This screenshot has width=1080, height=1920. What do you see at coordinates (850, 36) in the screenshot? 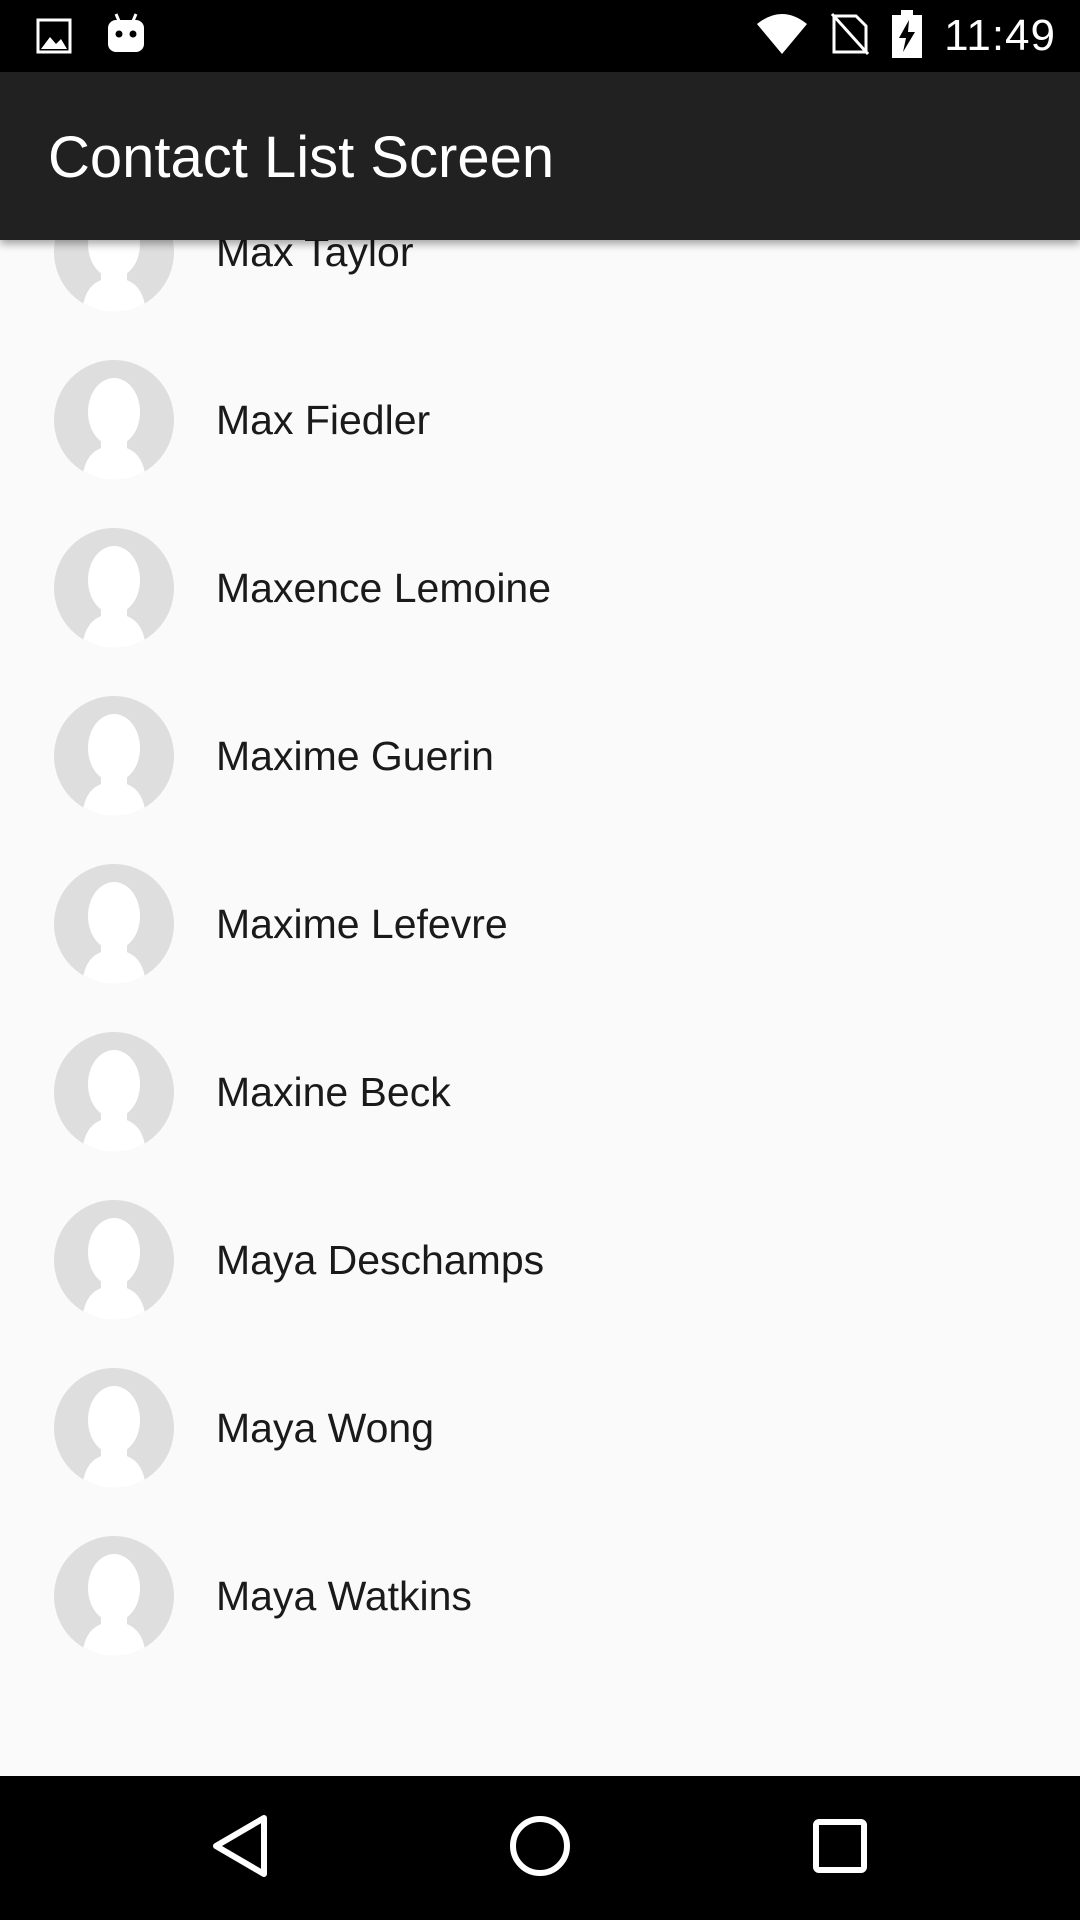
I see `no-sim-icon` at bounding box center [850, 36].